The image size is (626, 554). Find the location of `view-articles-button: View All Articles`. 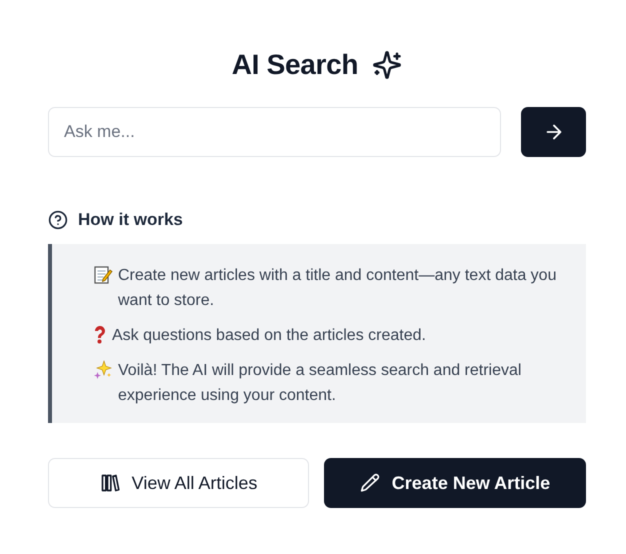

view-articles-button: View All Articles is located at coordinates (178, 483).